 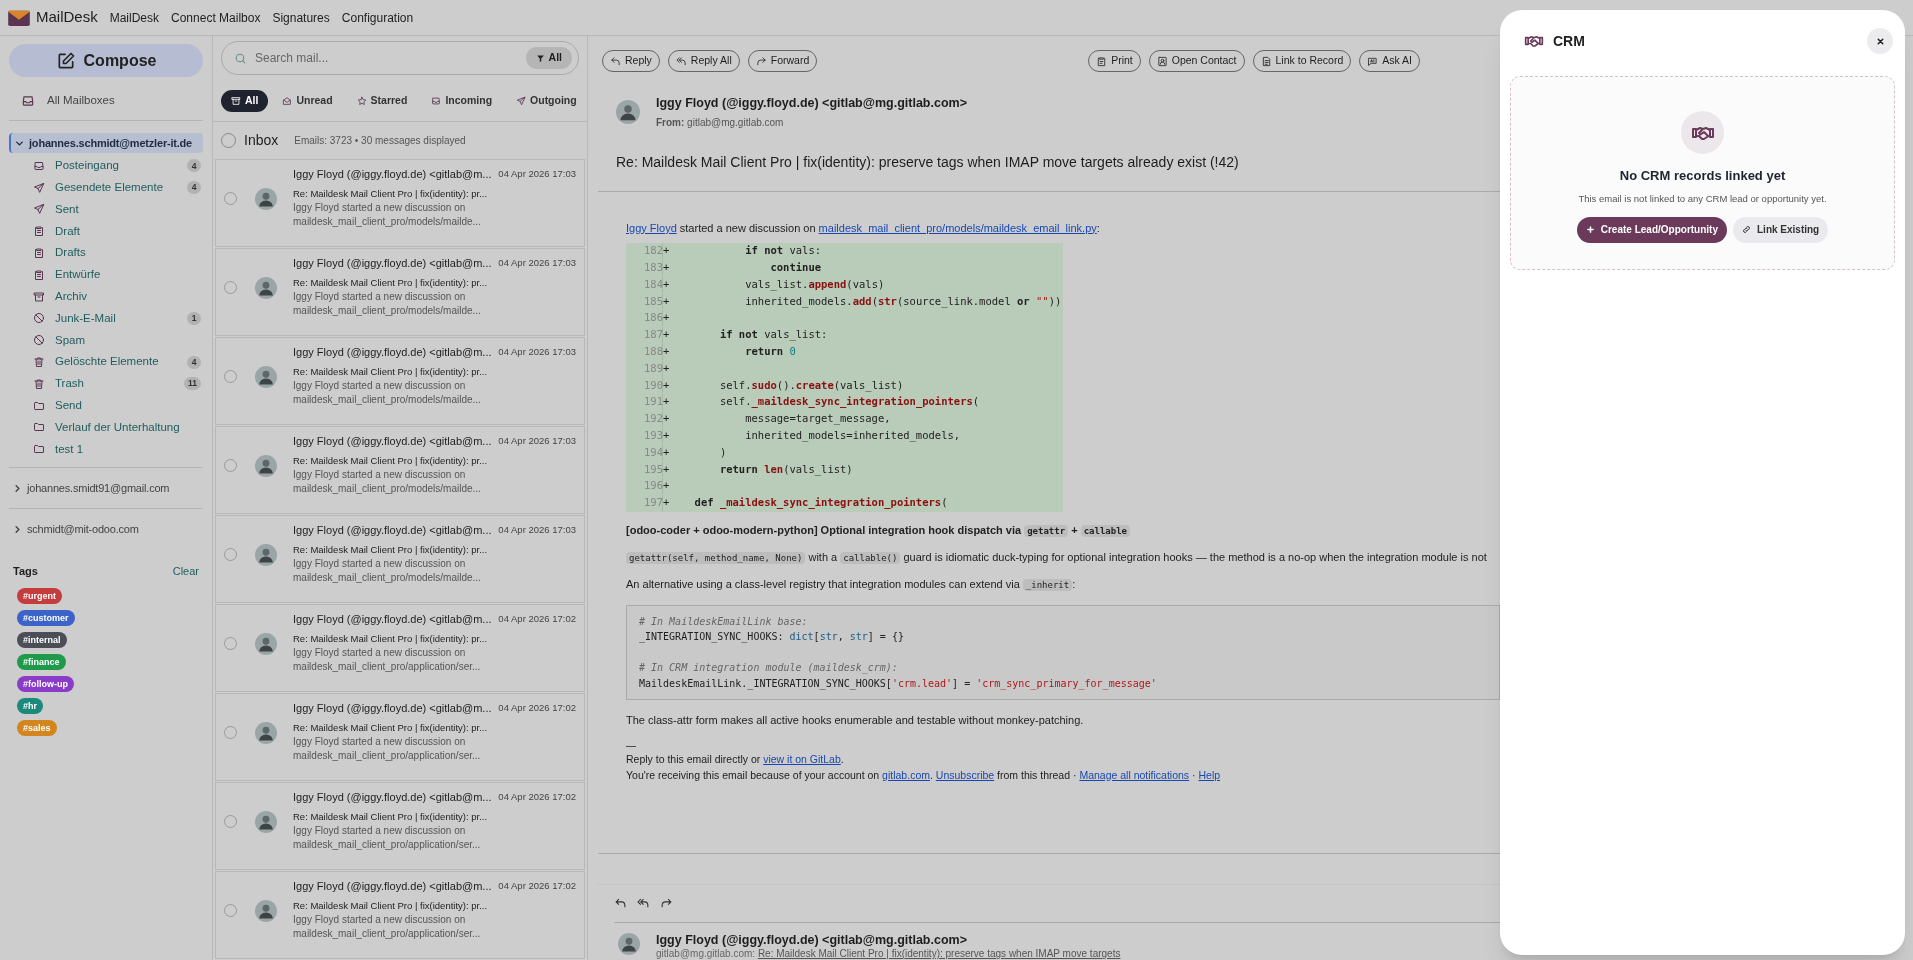 What do you see at coordinates (802, 759) in the screenshot?
I see `link: view it on GitLab` at bounding box center [802, 759].